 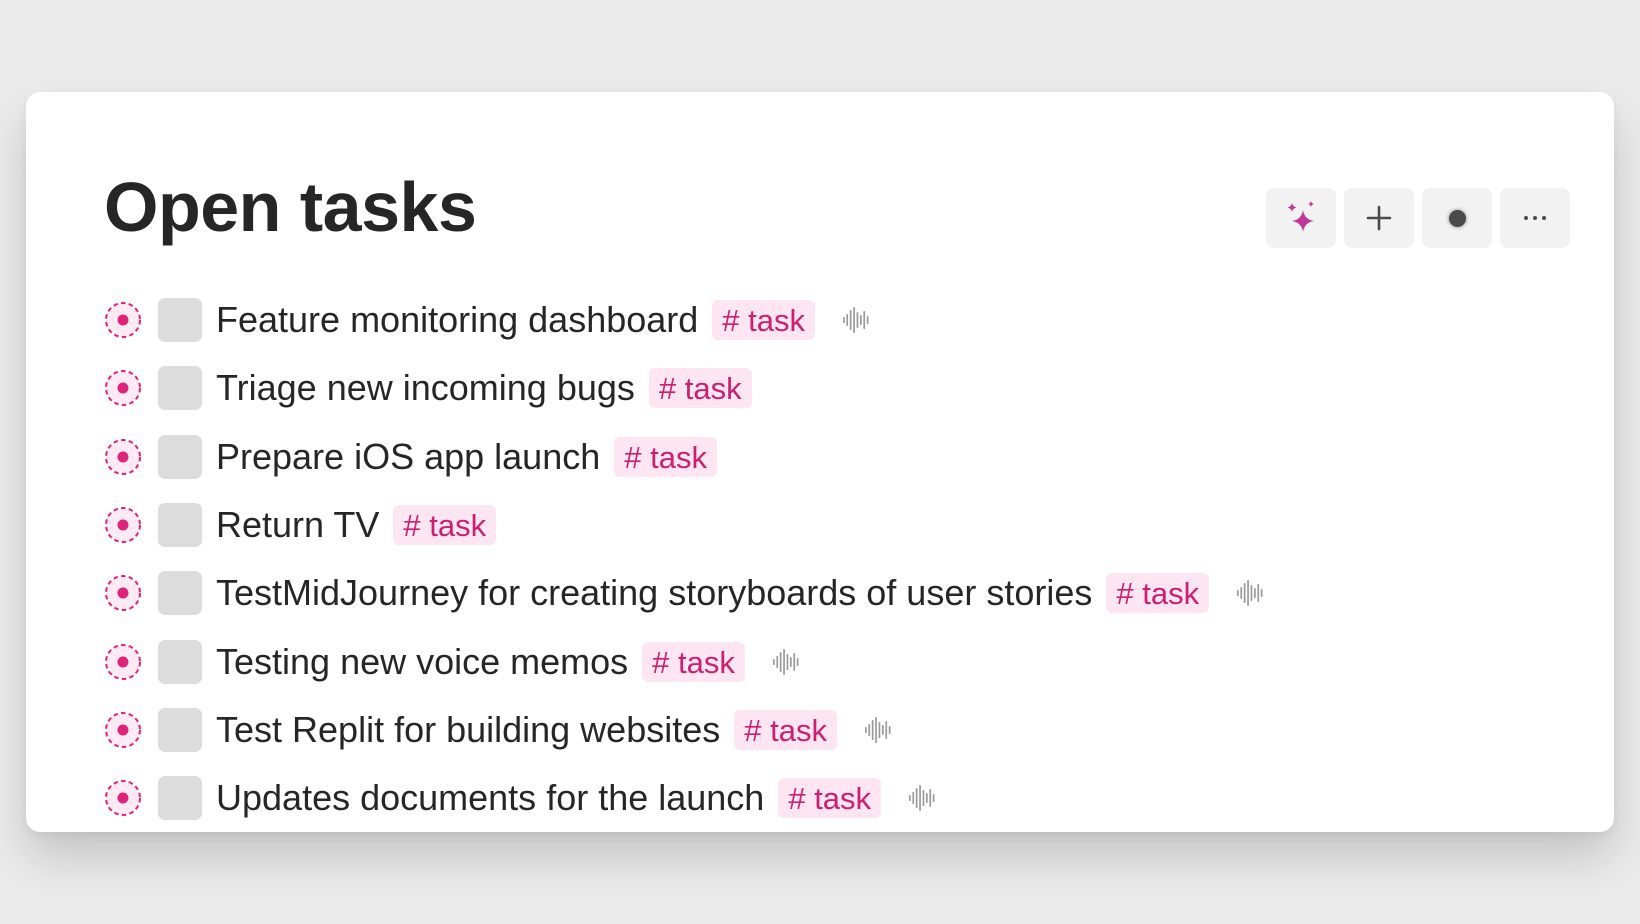 I want to click on task-row: Triage new incoming bugs # task, so click(x=844, y=388).